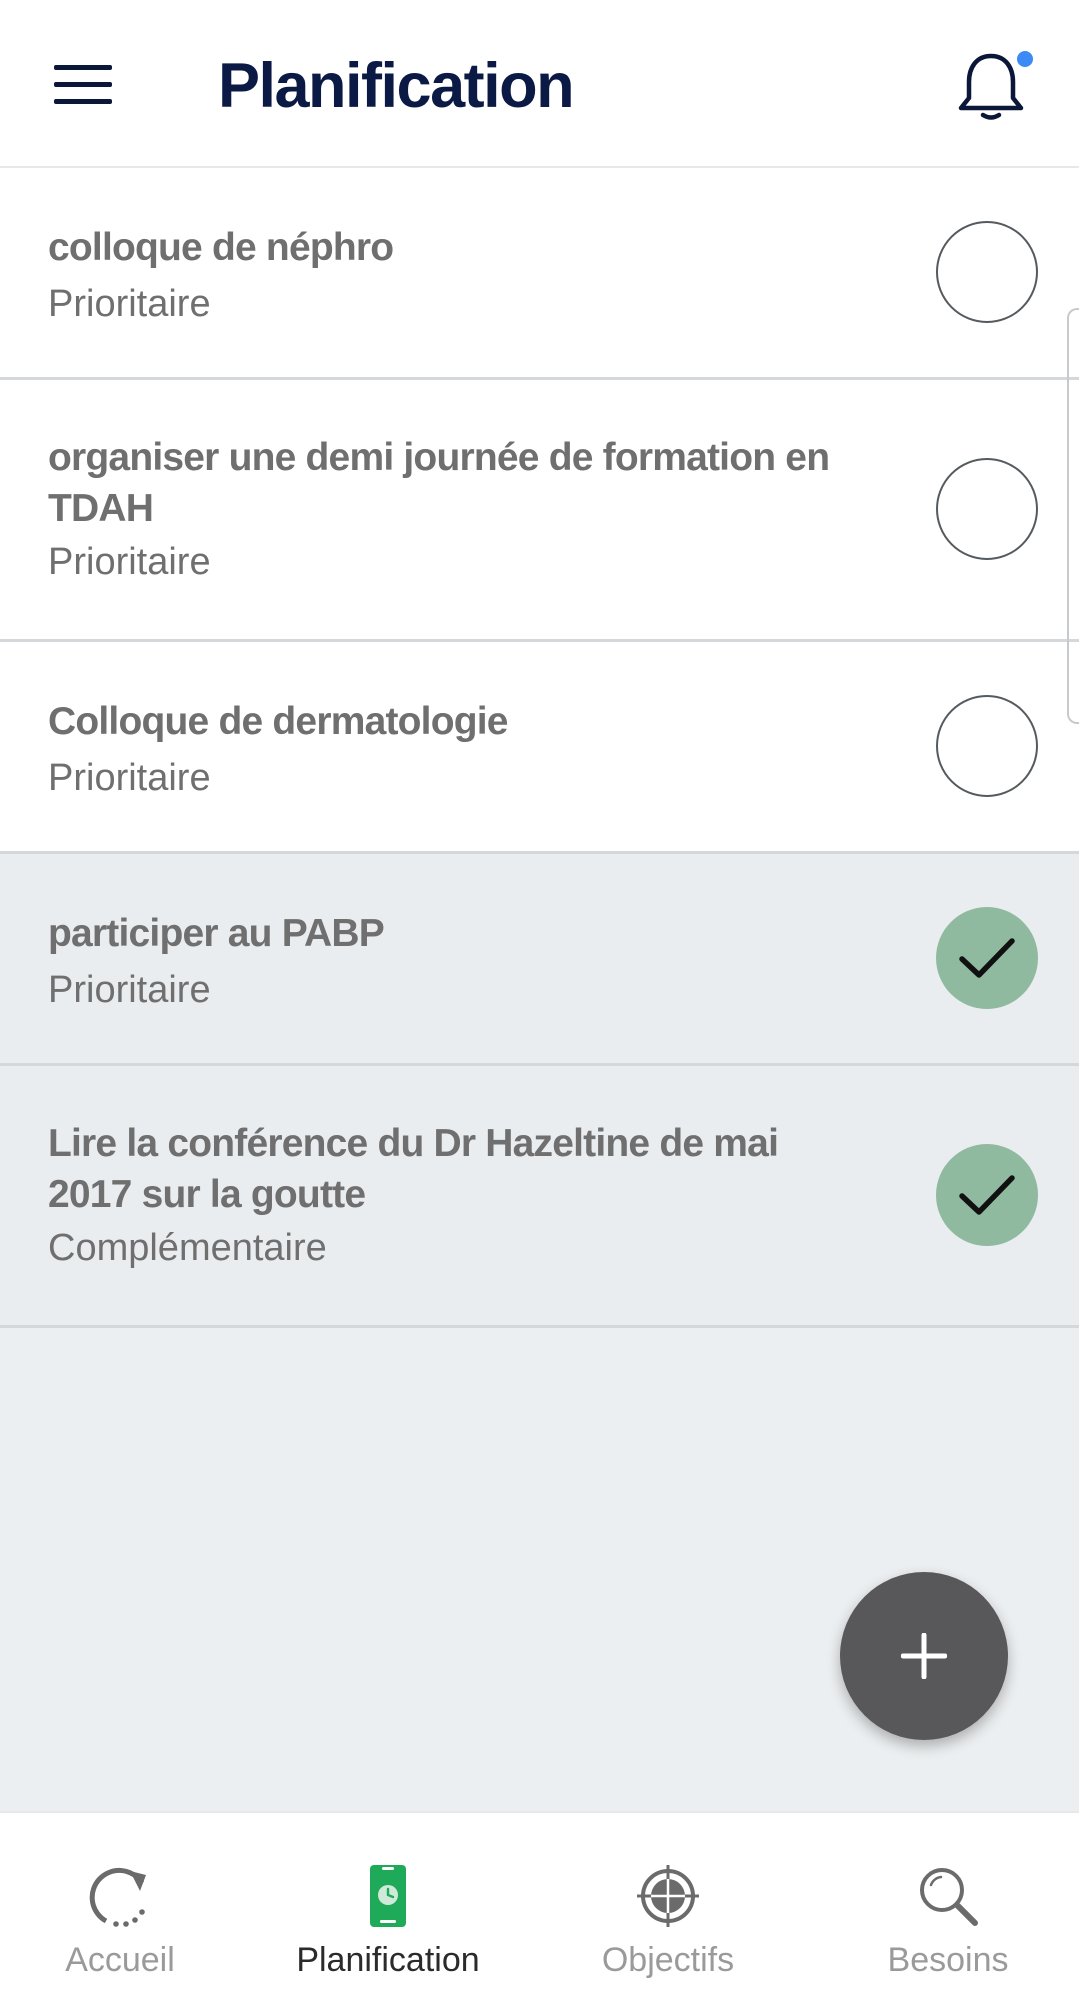 This screenshot has width=1079, height=2005. I want to click on tab-label: Accueil, so click(120, 1960).